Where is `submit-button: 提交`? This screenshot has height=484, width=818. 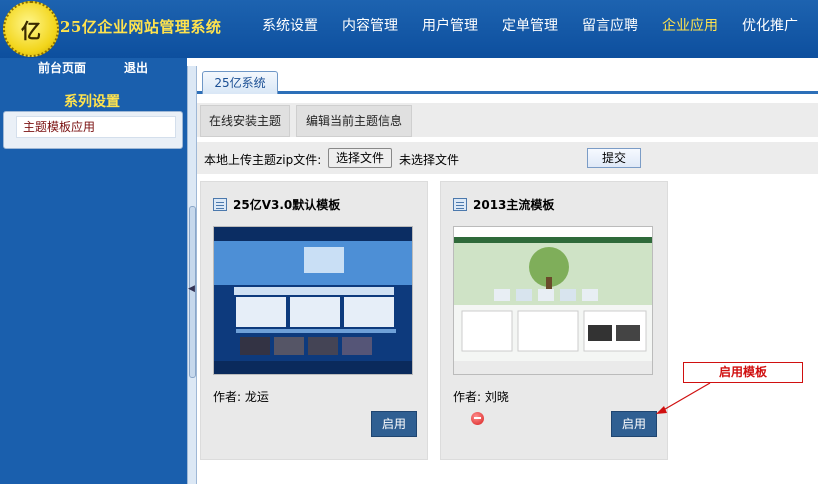
submit-button: 提交 is located at coordinates (614, 158).